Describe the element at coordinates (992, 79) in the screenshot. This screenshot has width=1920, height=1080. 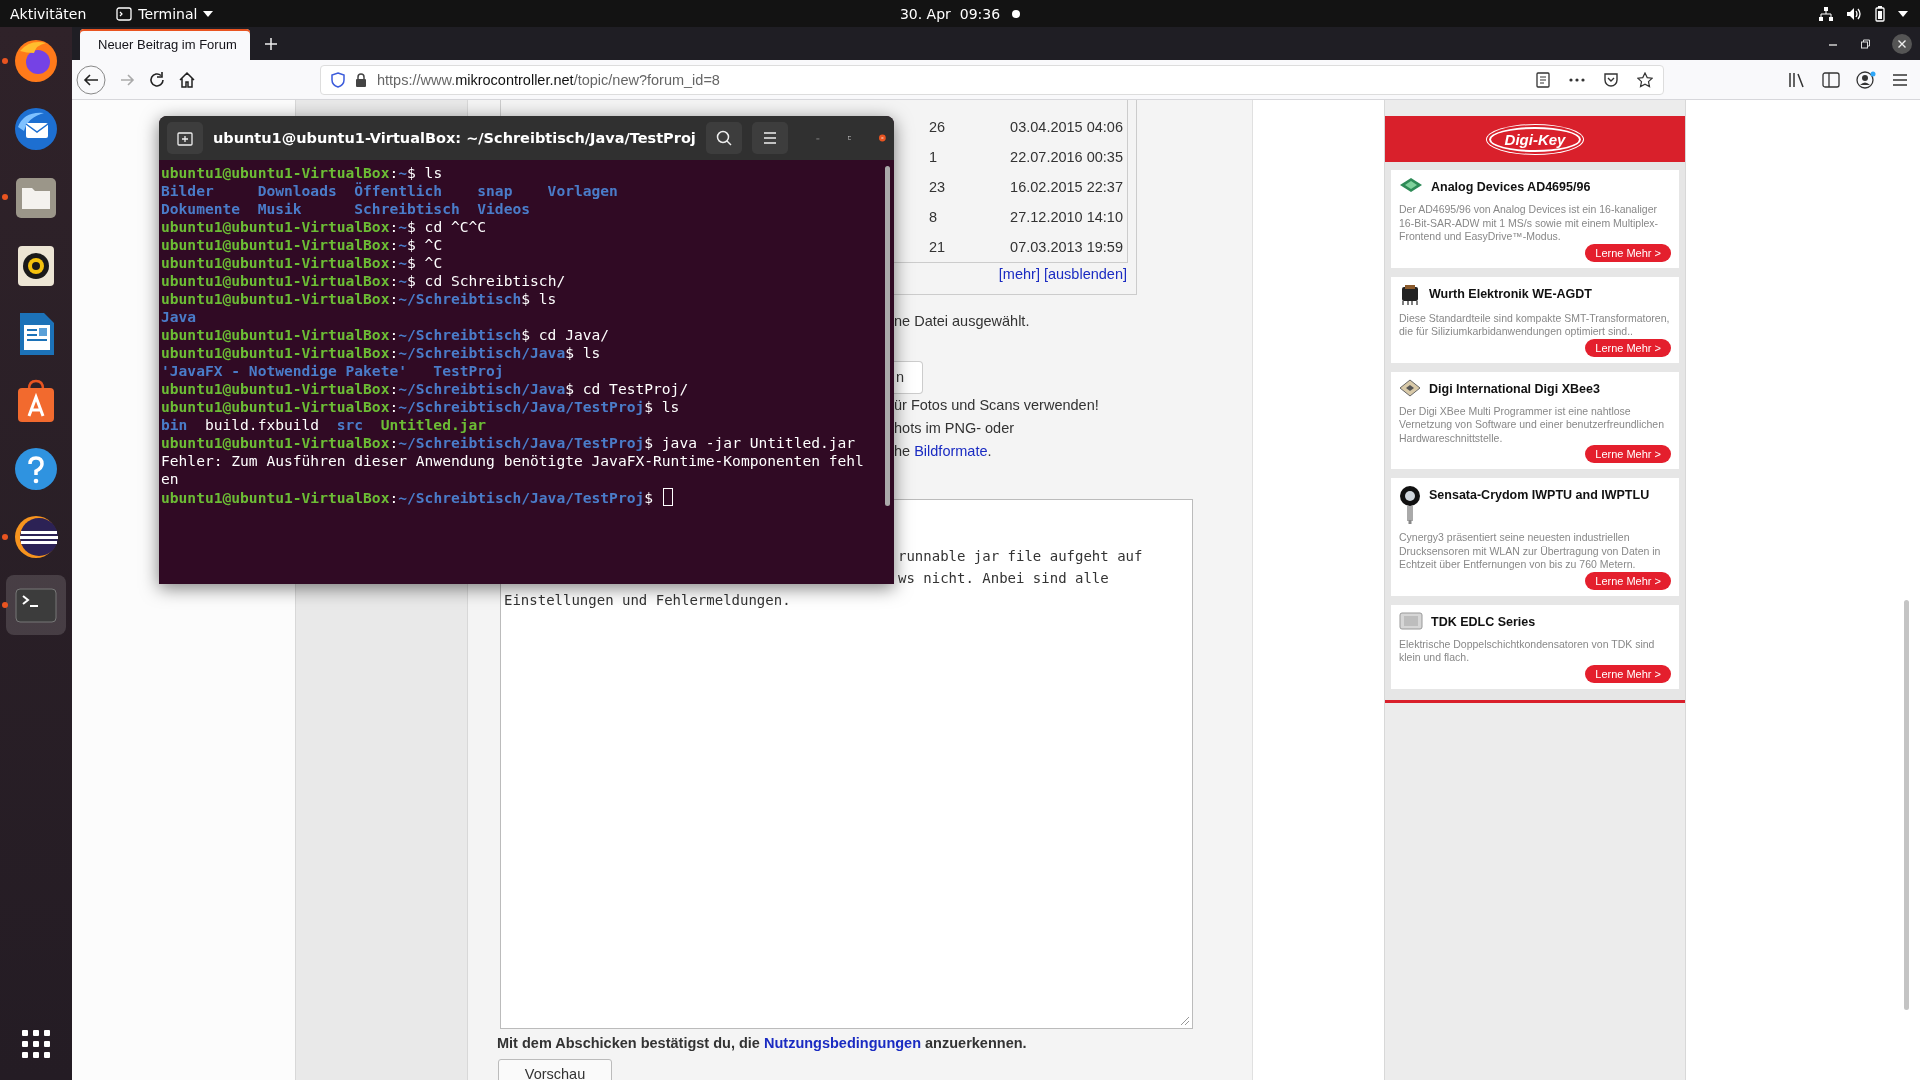
I see `address-bar: https://www.mikrocontroller.net/topic/new?forum_id=8` at that location.